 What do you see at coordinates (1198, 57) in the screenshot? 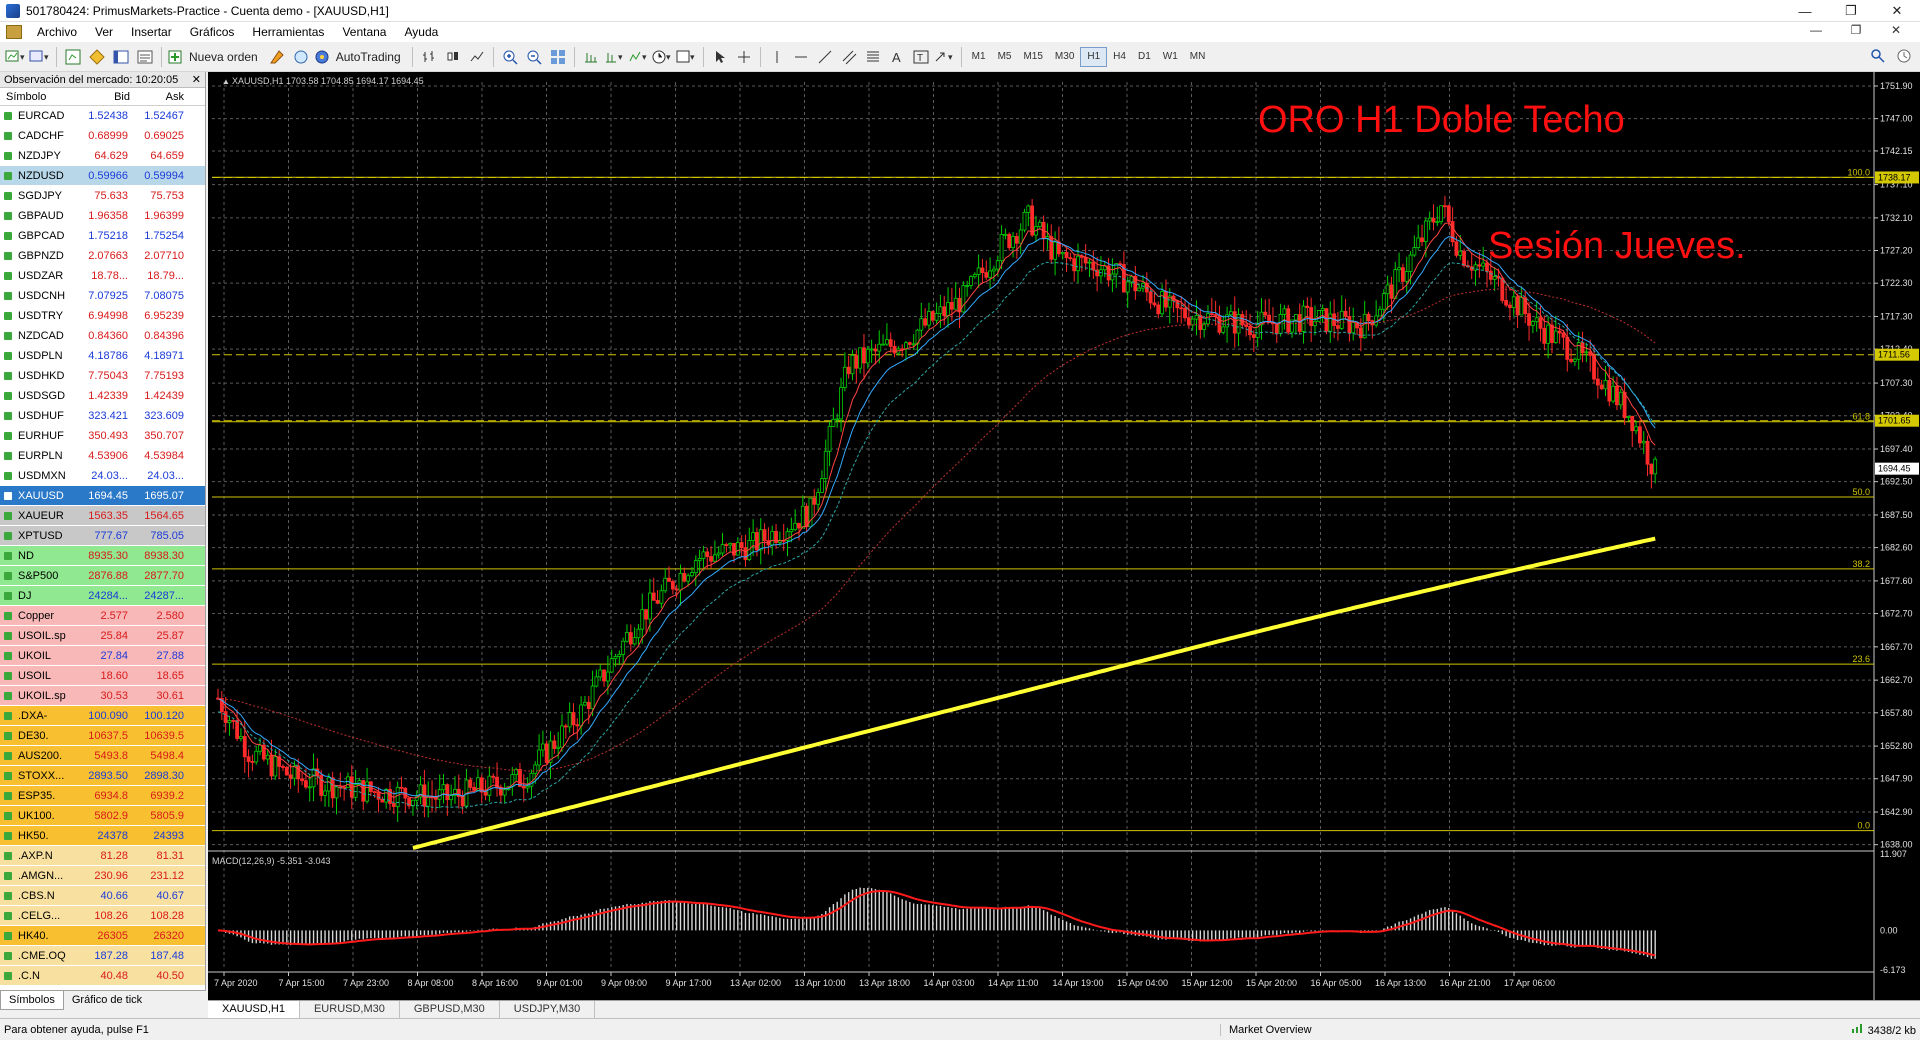
I see `timeframe-mn: MN` at bounding box center [1198, 57].